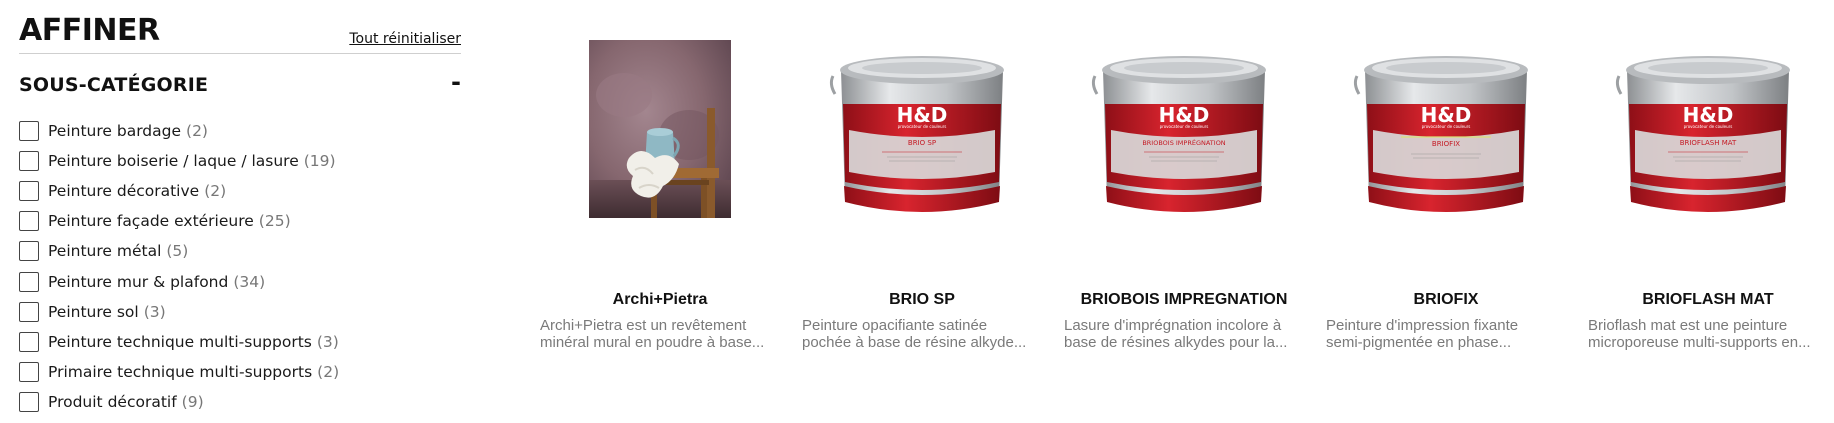 The height and width of the screenshot is (423, 1834). I want to click on filter-label: Primaire technique multi-supports, so click(180, 371).